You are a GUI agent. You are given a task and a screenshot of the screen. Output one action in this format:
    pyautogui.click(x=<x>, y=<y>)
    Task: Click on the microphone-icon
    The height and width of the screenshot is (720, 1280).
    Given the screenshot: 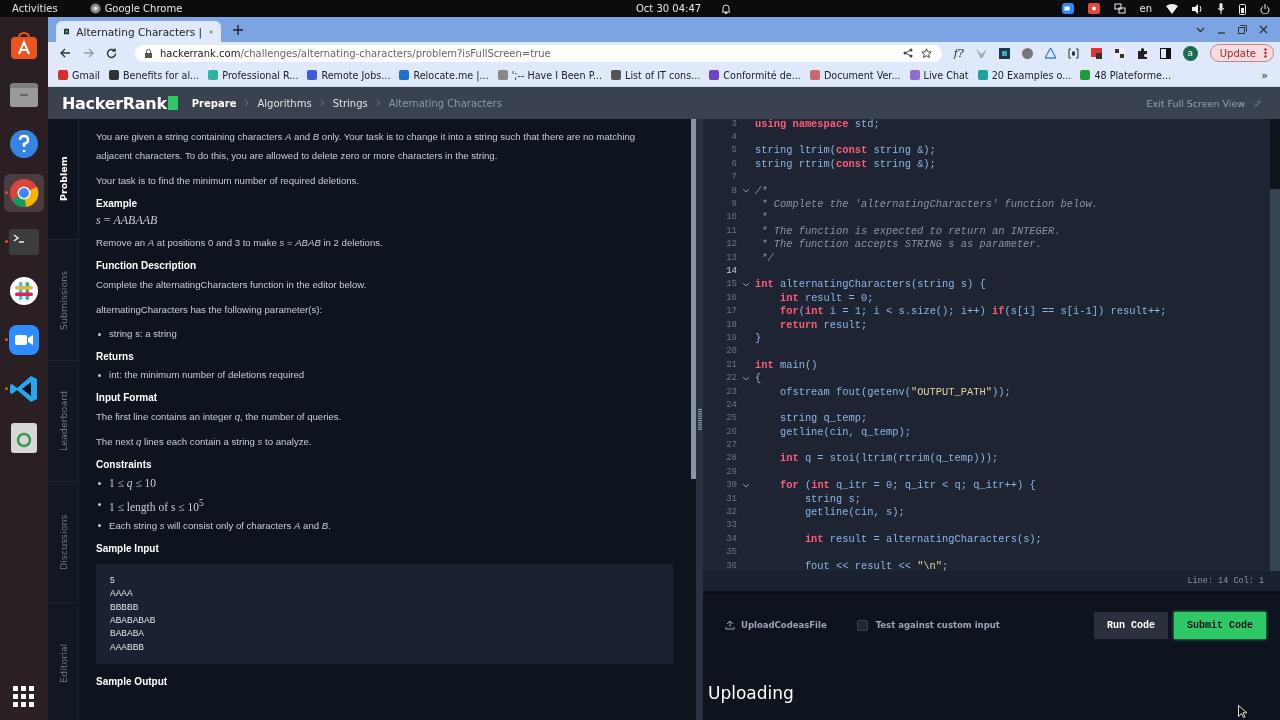 What is the action you would take?
    pyautogui.click(x=1221, y=8)
    